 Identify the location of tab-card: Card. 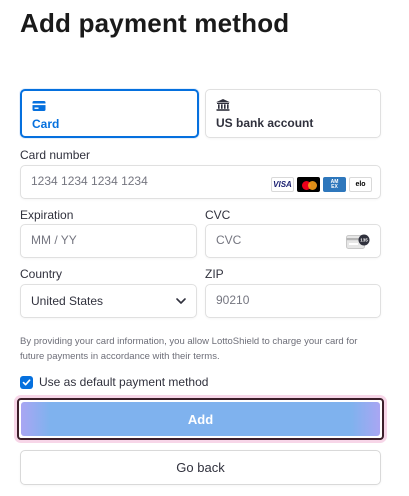
(109, 113).